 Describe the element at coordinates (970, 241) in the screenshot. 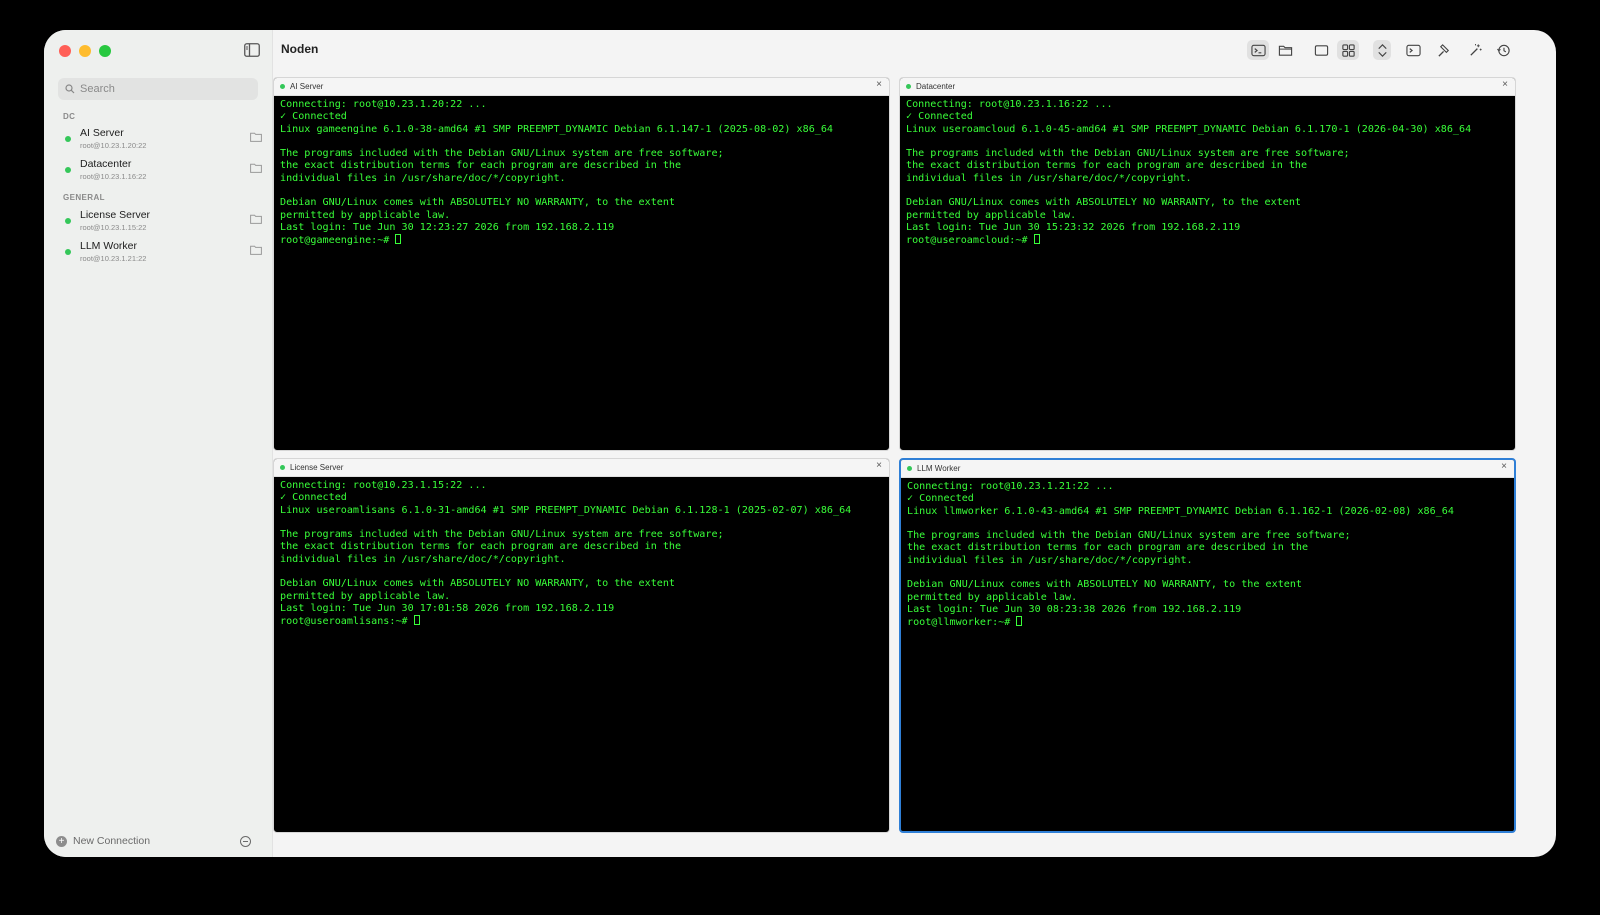

I see `terminal-prompt: root@useroamcloud:~#` at that location.